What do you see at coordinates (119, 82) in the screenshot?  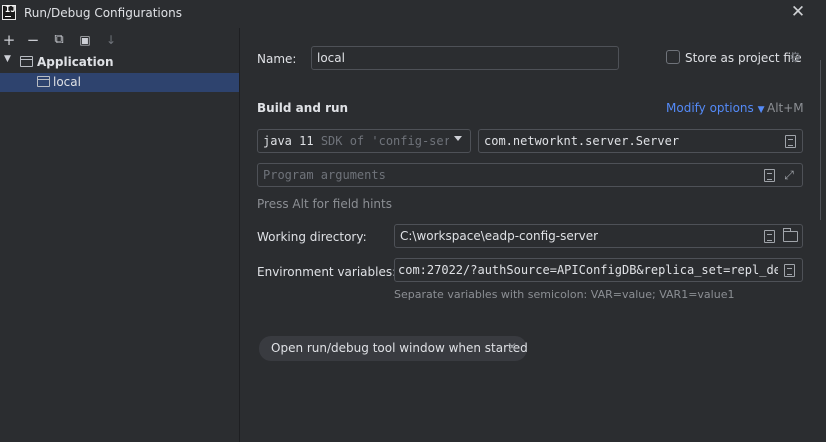 I see `tree-item-local: local` at bounding box center [119, 82].